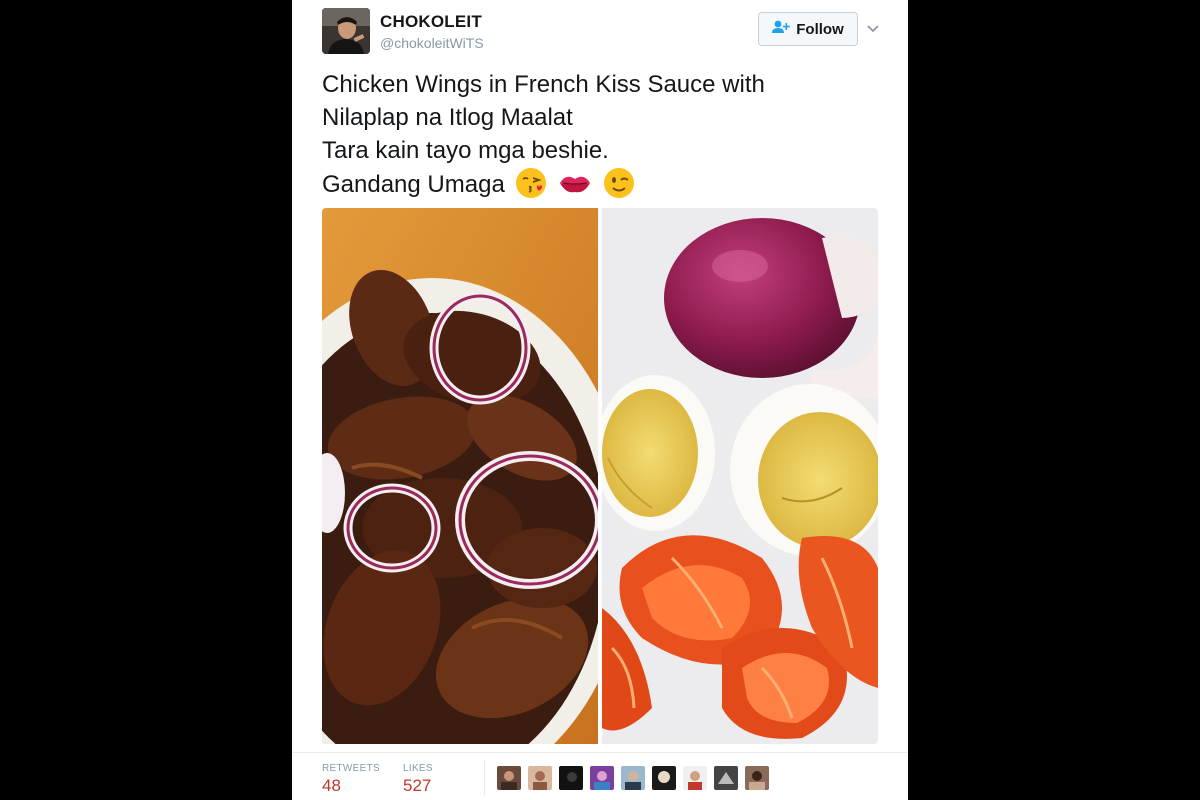  What do you see at coordinates (346, 31) in the screenshot?
I see `avatar` at bounding box center [346, 31].